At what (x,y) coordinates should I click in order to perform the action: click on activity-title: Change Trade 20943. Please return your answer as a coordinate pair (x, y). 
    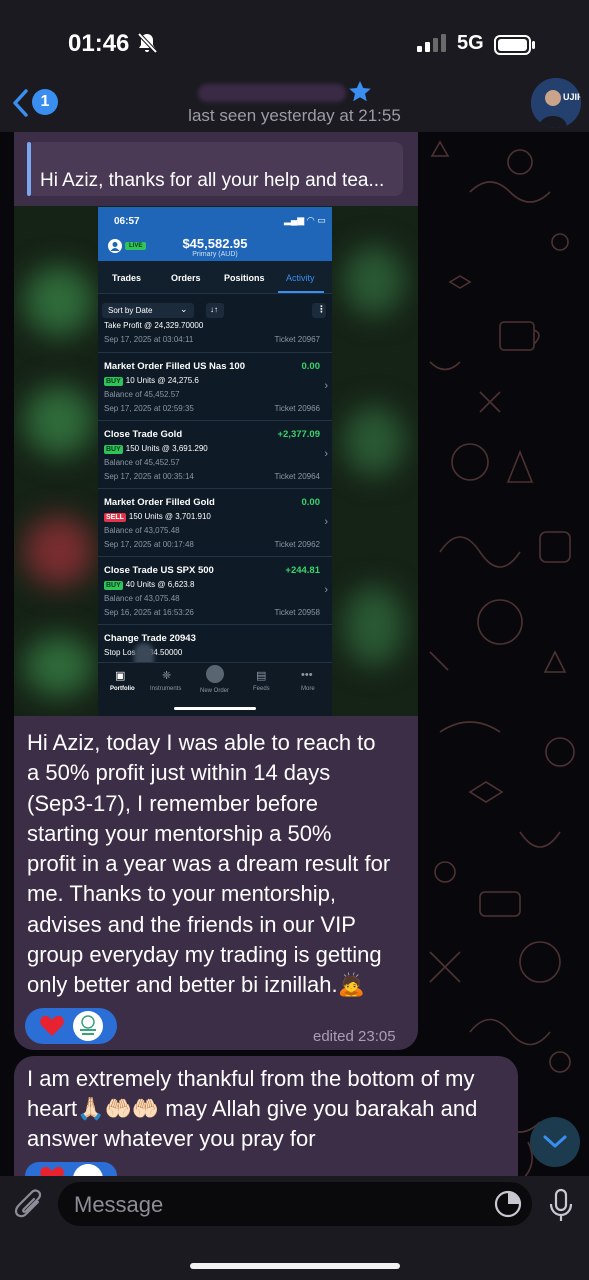
    Looking at the image, I should click on (150, 638).